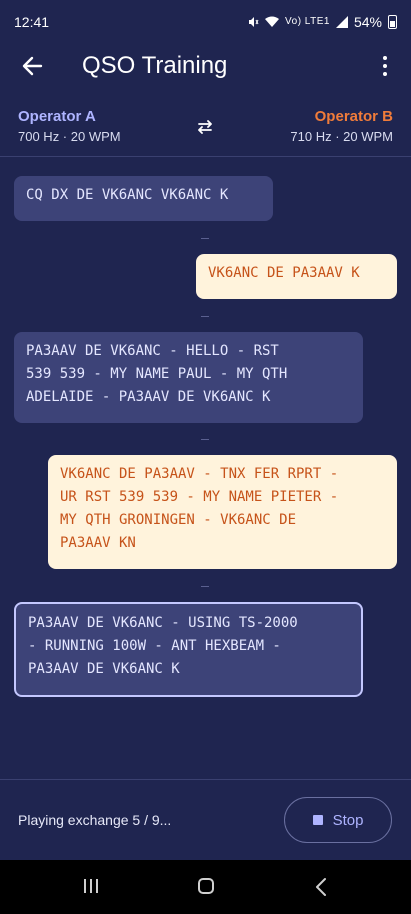  Describe the element at coordinates (341, 126) in the screenshot. I see `operator-b: Operator B 710 Hz · 20 WPM` at that location.